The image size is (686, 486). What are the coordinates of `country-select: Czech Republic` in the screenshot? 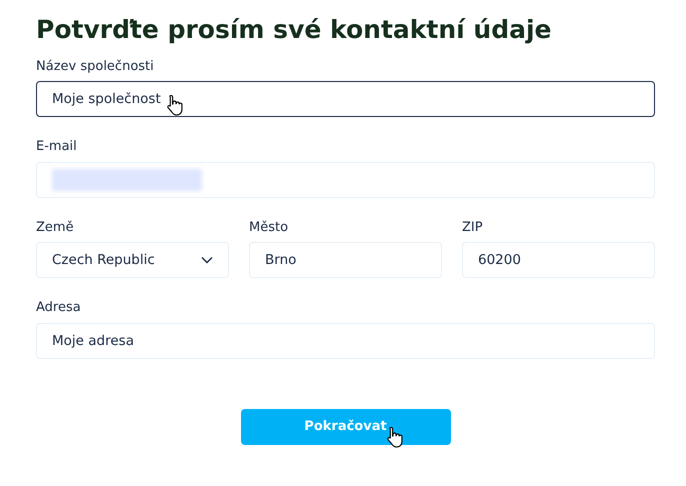 It's located at (132, 260).